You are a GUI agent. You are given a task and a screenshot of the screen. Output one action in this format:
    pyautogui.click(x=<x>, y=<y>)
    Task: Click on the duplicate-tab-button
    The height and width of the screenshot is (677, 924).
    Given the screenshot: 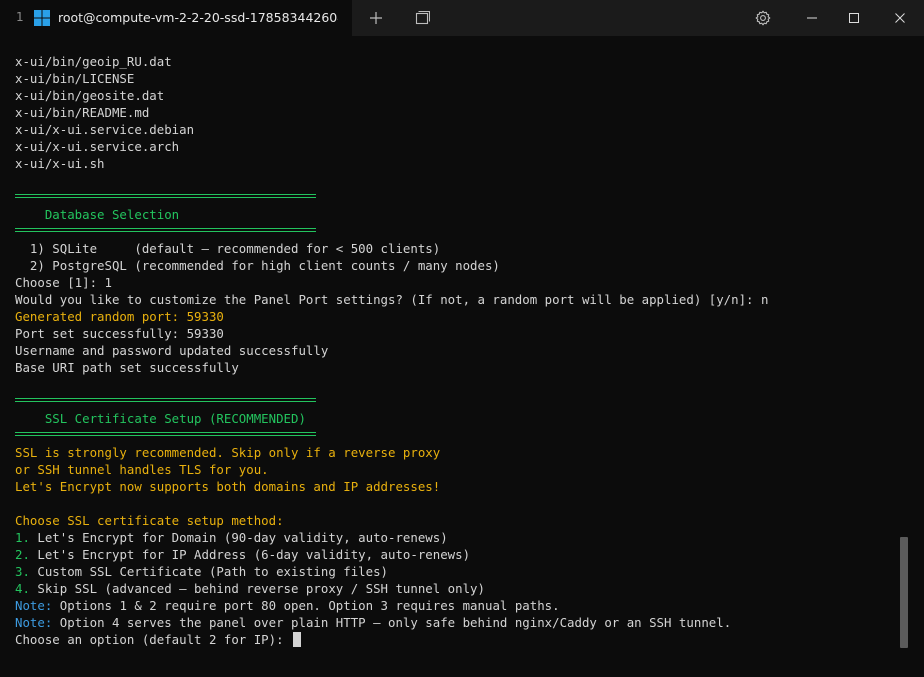 What is the action you would take?
    pyautogui.click(x=422, y=18)
    